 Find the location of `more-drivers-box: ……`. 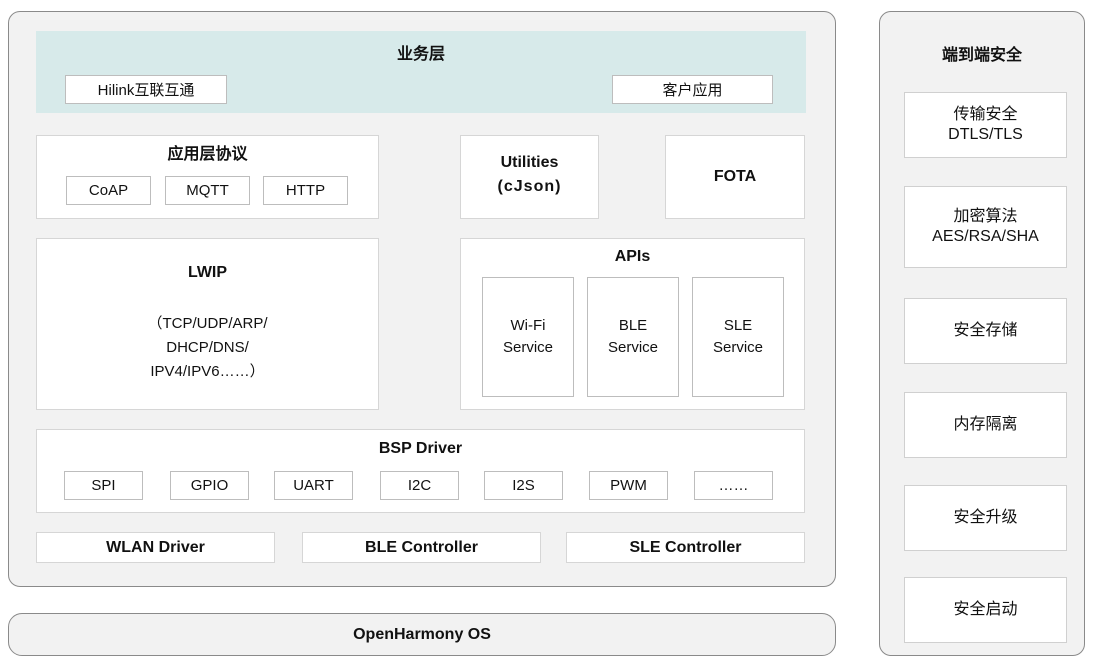

more-drivers-box: …… is located at coordinates (733, 485).